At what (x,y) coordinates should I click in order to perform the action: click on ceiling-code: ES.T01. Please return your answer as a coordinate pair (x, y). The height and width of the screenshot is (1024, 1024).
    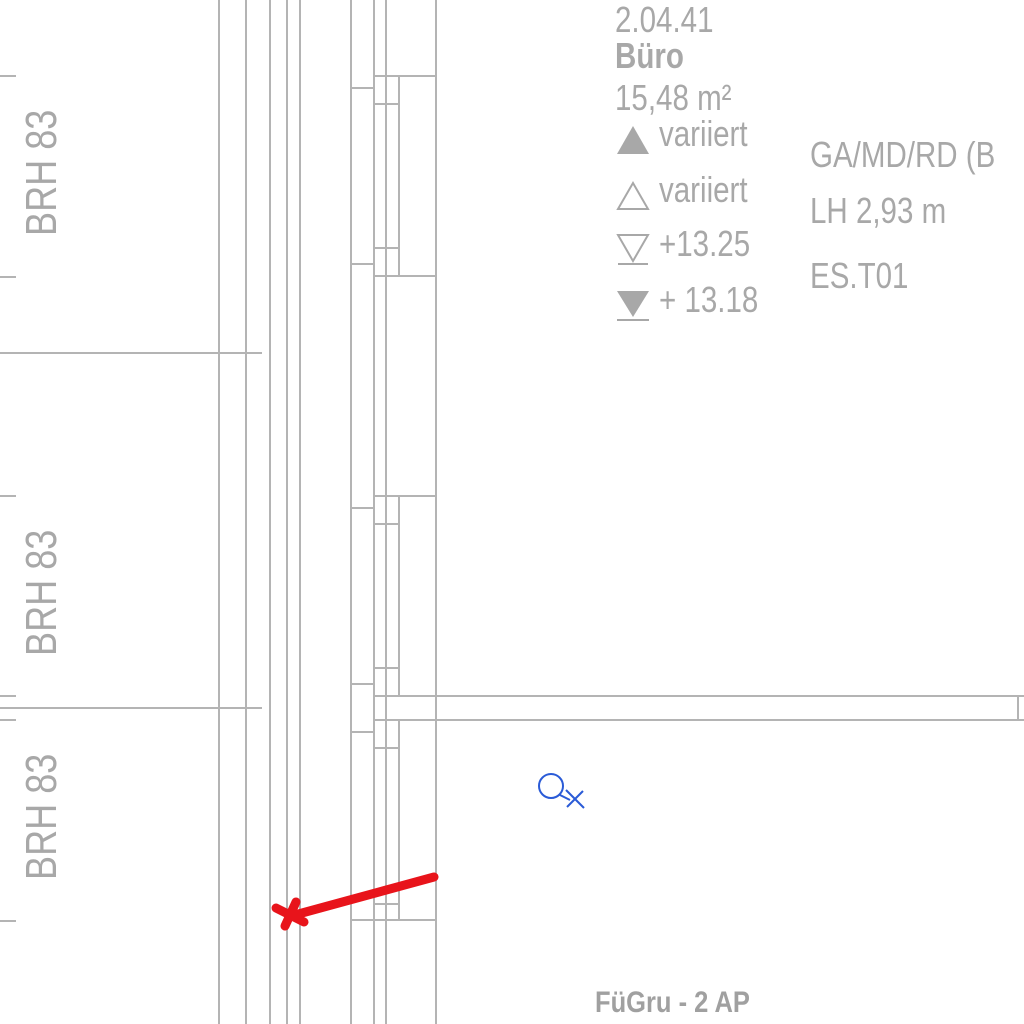
    Looking at the image, I should click on (859, 275).